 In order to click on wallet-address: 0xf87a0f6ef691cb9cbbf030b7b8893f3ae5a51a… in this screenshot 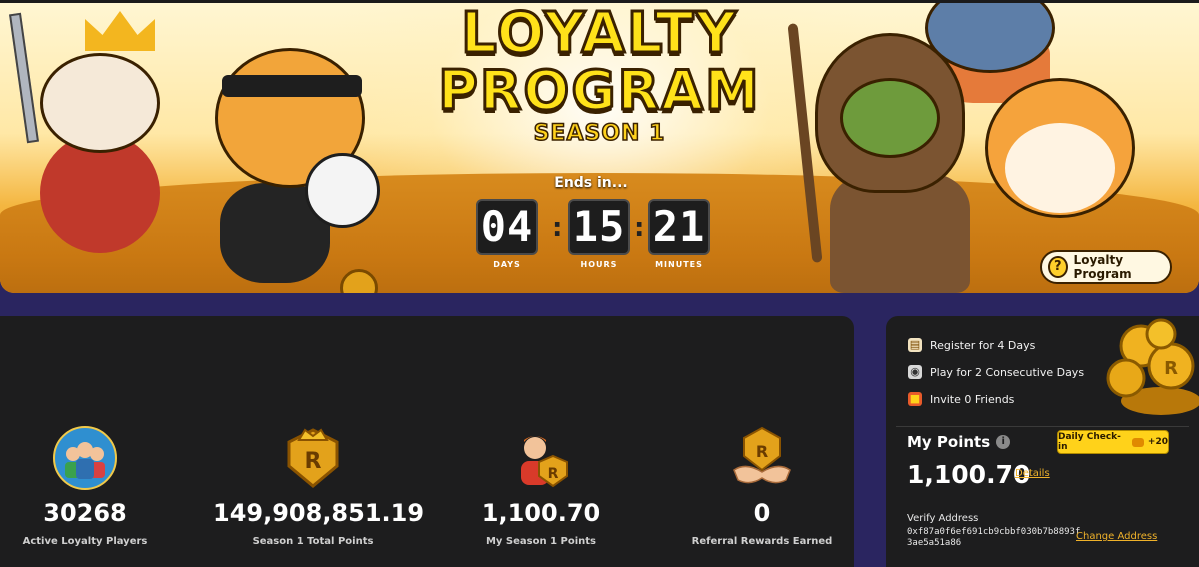, I will do `click(994, 537)`.